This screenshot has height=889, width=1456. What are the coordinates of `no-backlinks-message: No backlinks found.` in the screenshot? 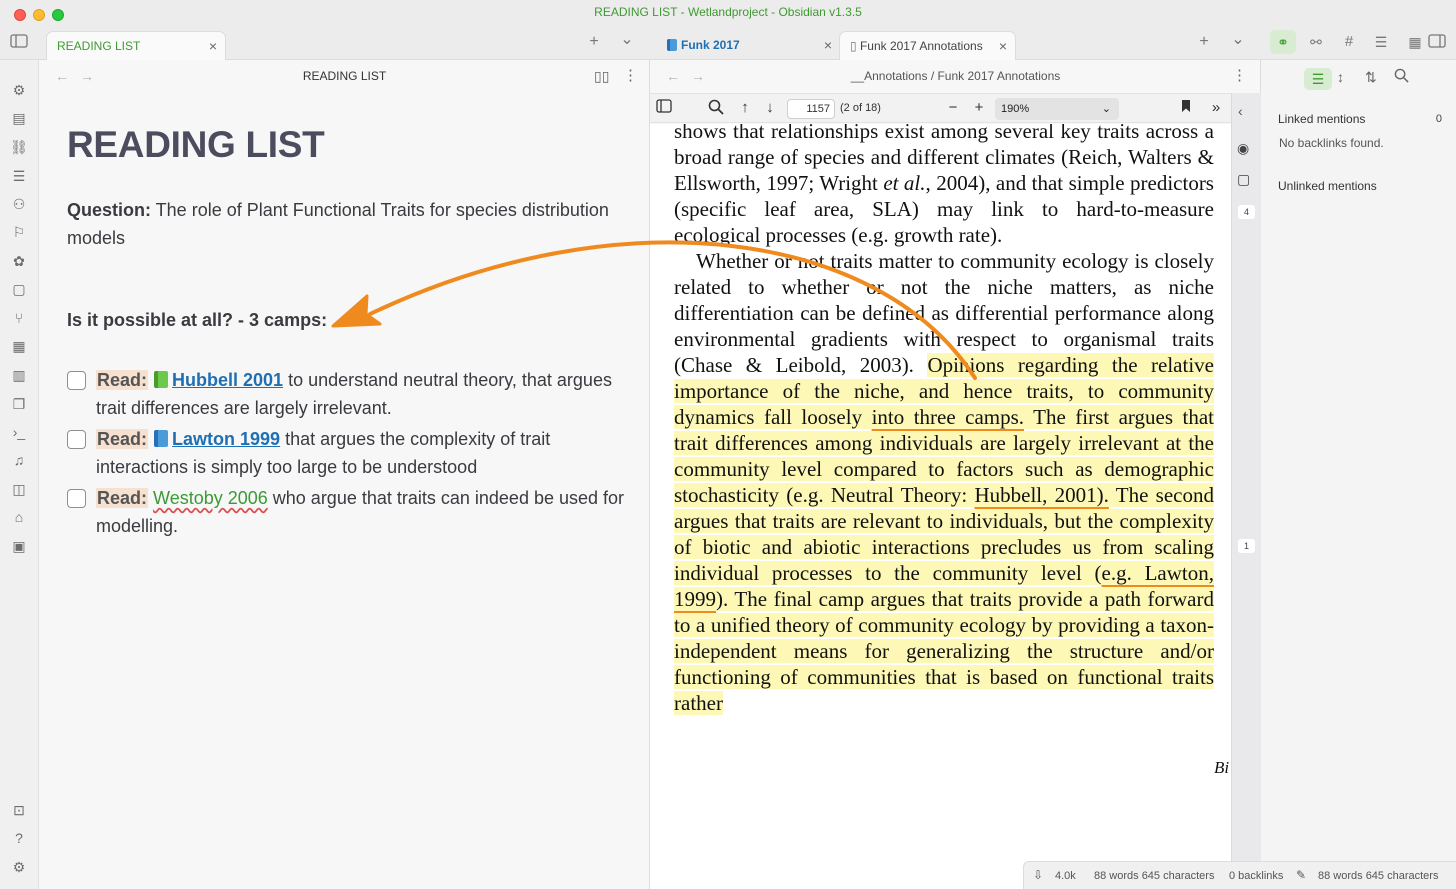 It's located at (1331, 143).